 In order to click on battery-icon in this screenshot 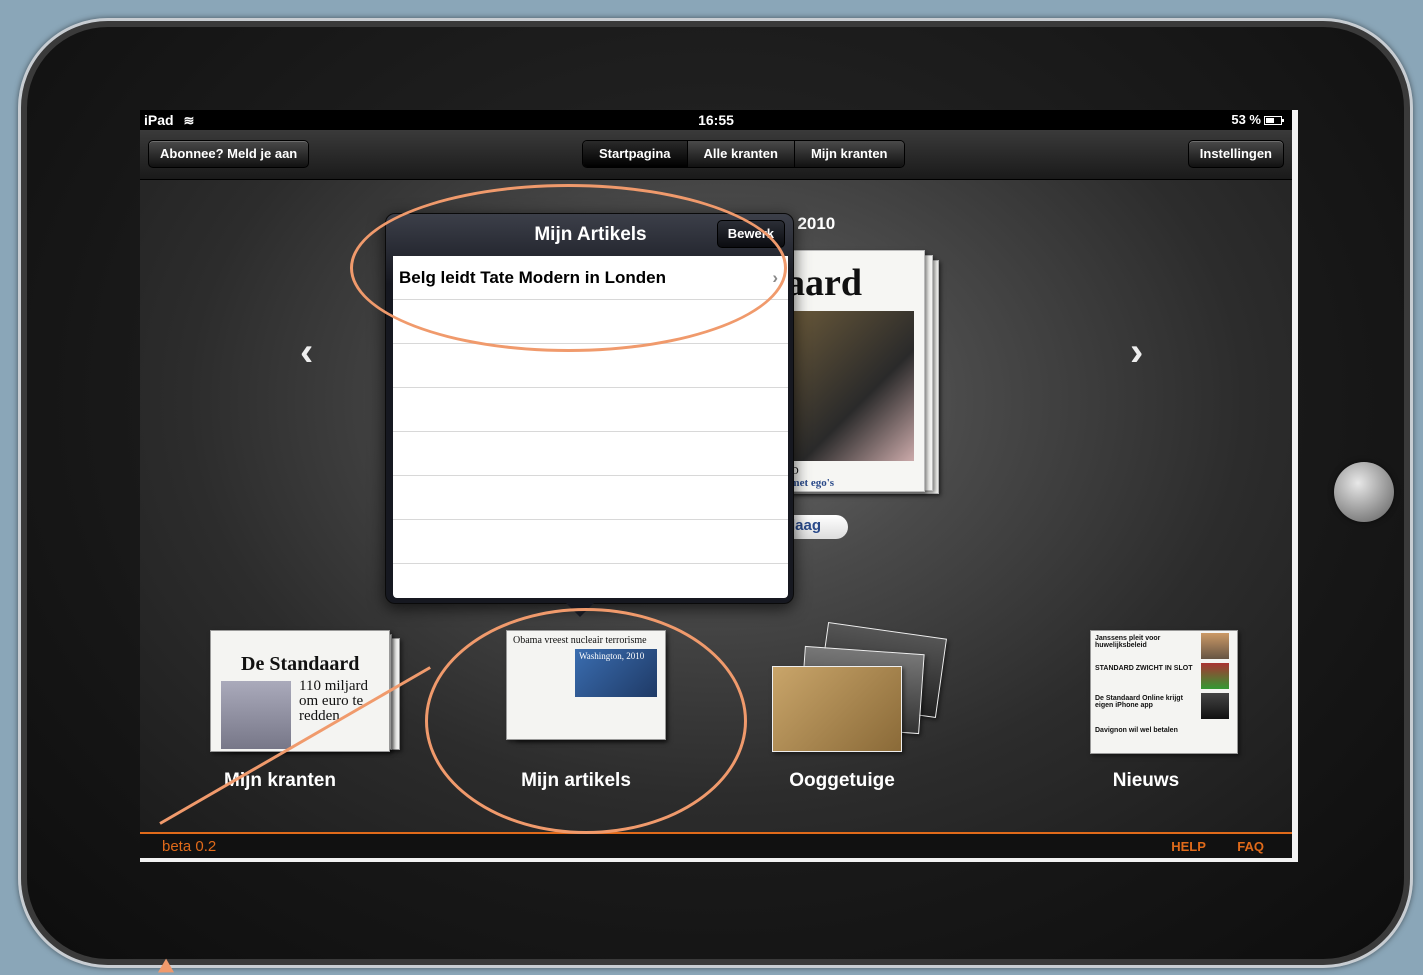, I will do `click(1274, 121)`.